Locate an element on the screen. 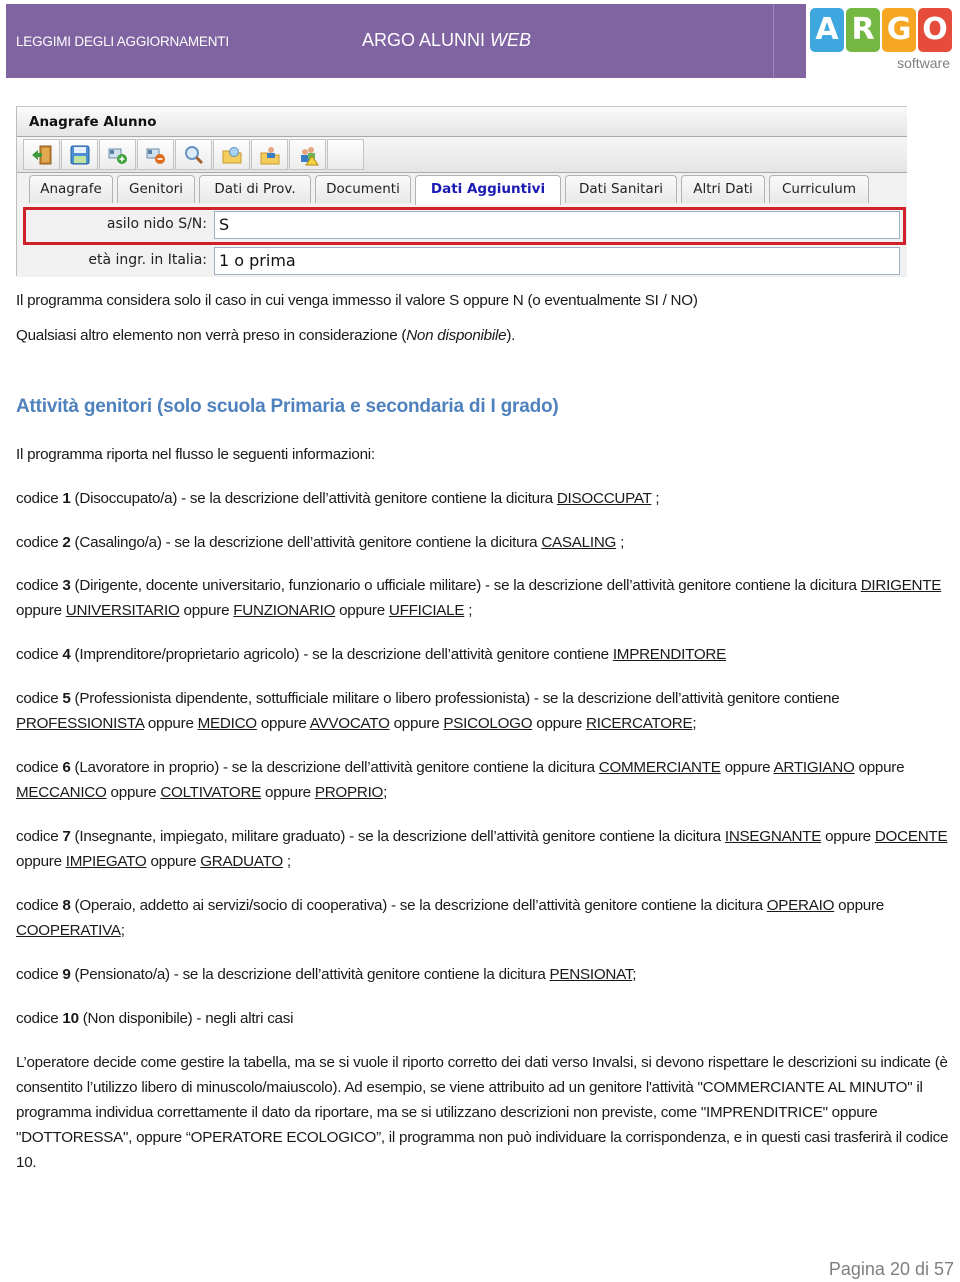 The height and width of the screenshot is (1282, 960). intro-p2-end: ). is located at coordinates (511, 335).